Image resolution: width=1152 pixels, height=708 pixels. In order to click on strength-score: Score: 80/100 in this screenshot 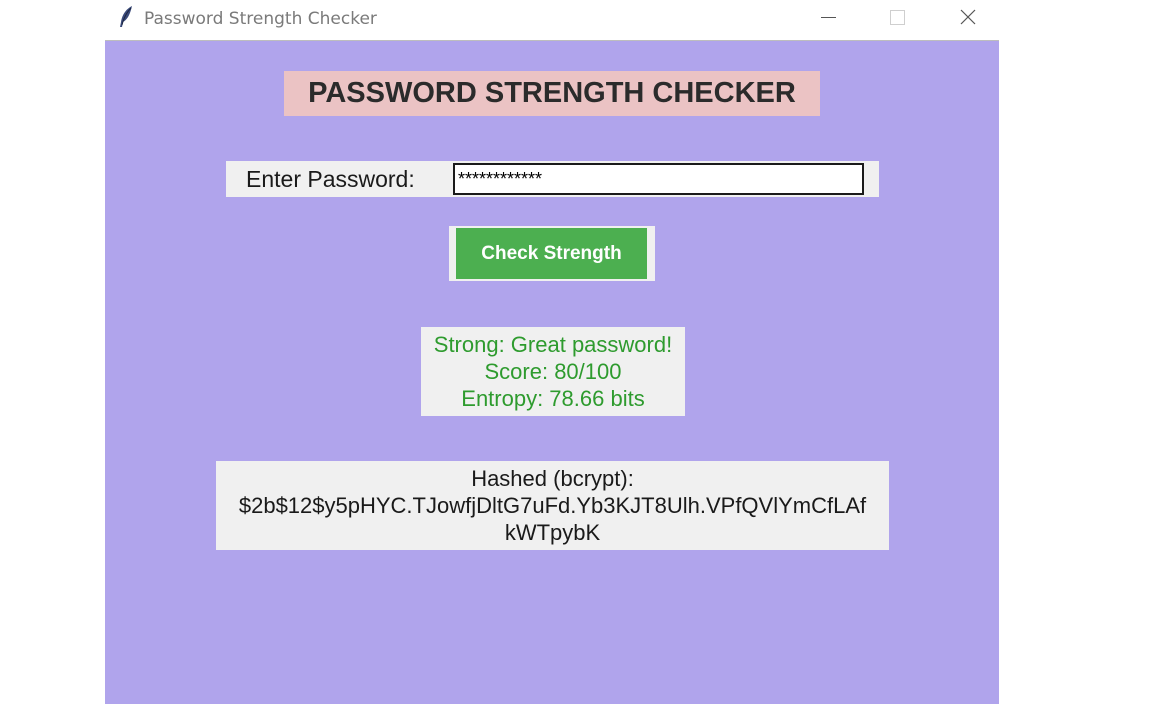, I will do `click(553, 371)`.